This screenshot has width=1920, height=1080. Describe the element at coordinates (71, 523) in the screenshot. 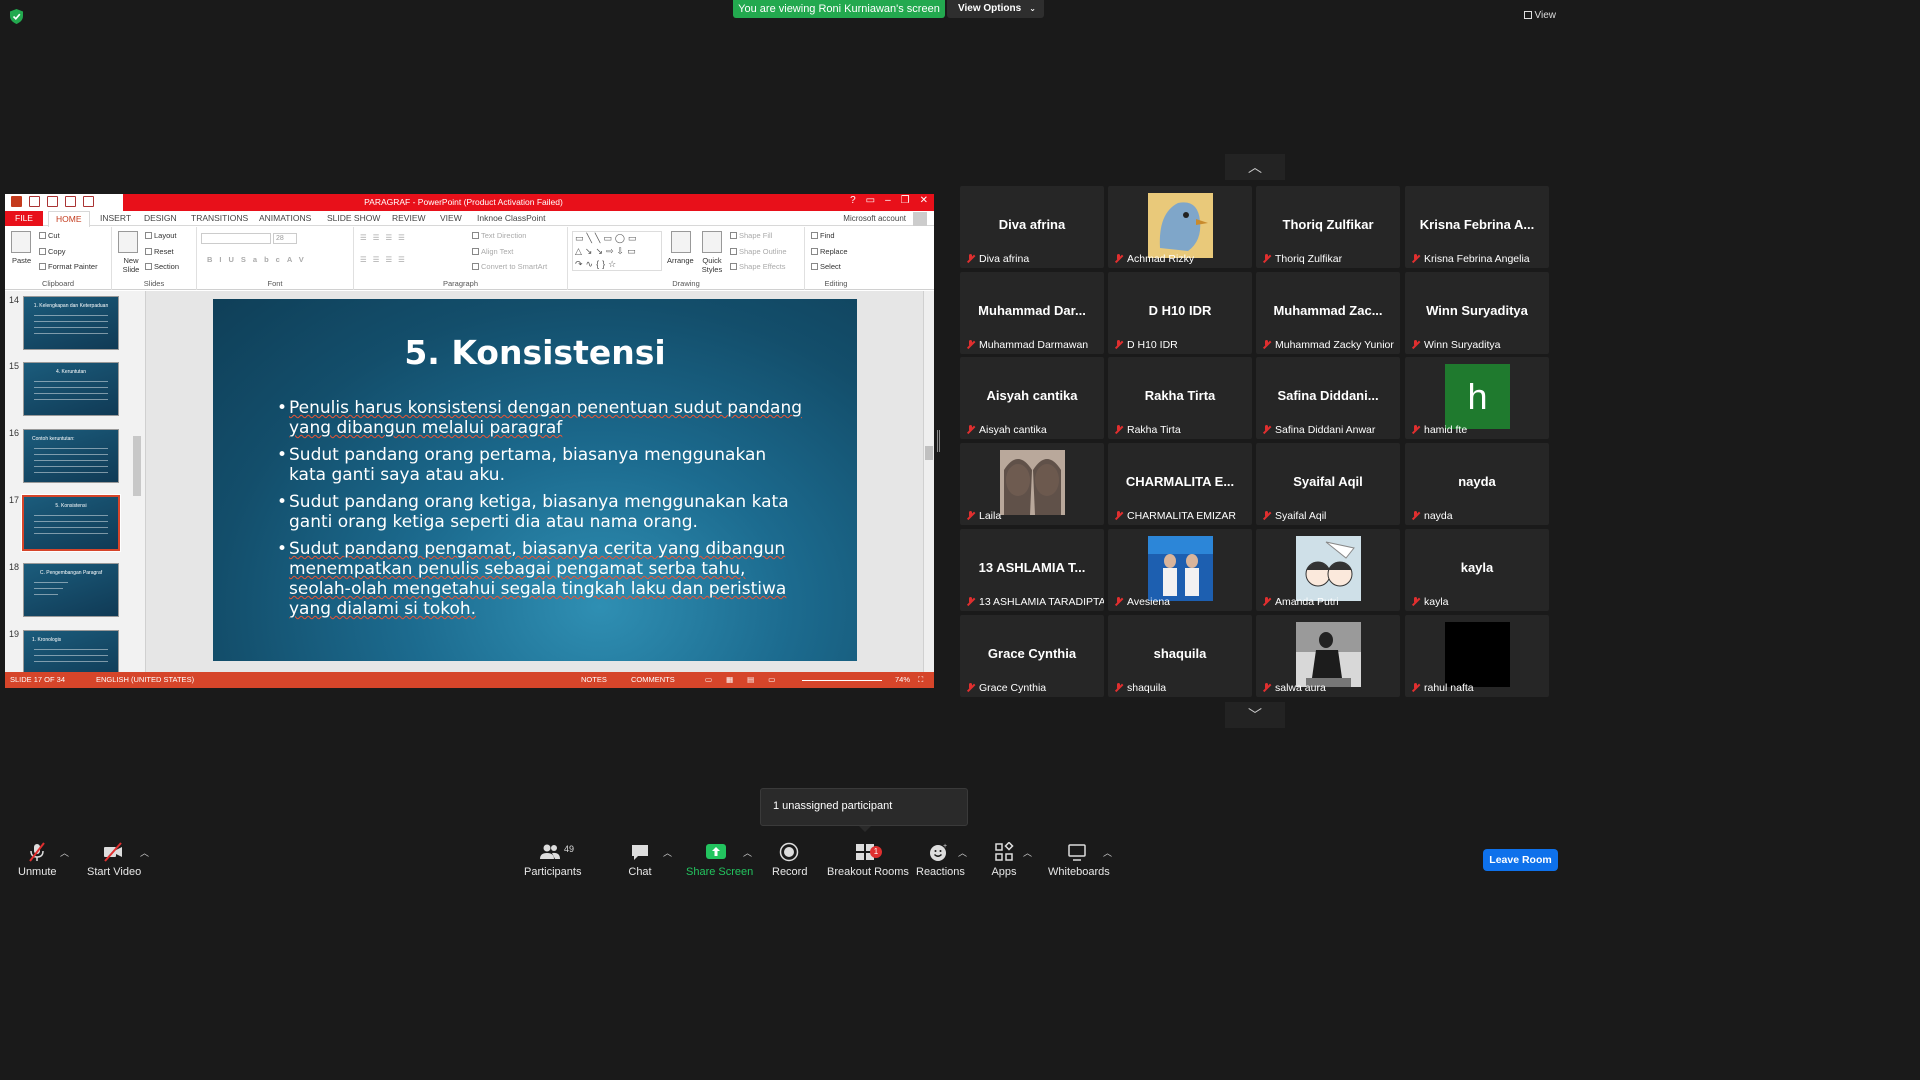

I see `slide-thumbnail-selected: 5. Konsistensi` at that location.